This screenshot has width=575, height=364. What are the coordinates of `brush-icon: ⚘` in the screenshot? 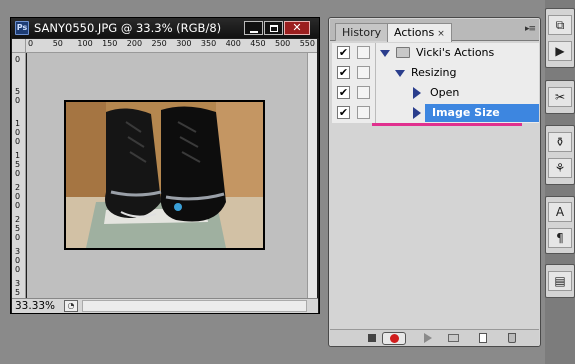 It's located at (560, 168).